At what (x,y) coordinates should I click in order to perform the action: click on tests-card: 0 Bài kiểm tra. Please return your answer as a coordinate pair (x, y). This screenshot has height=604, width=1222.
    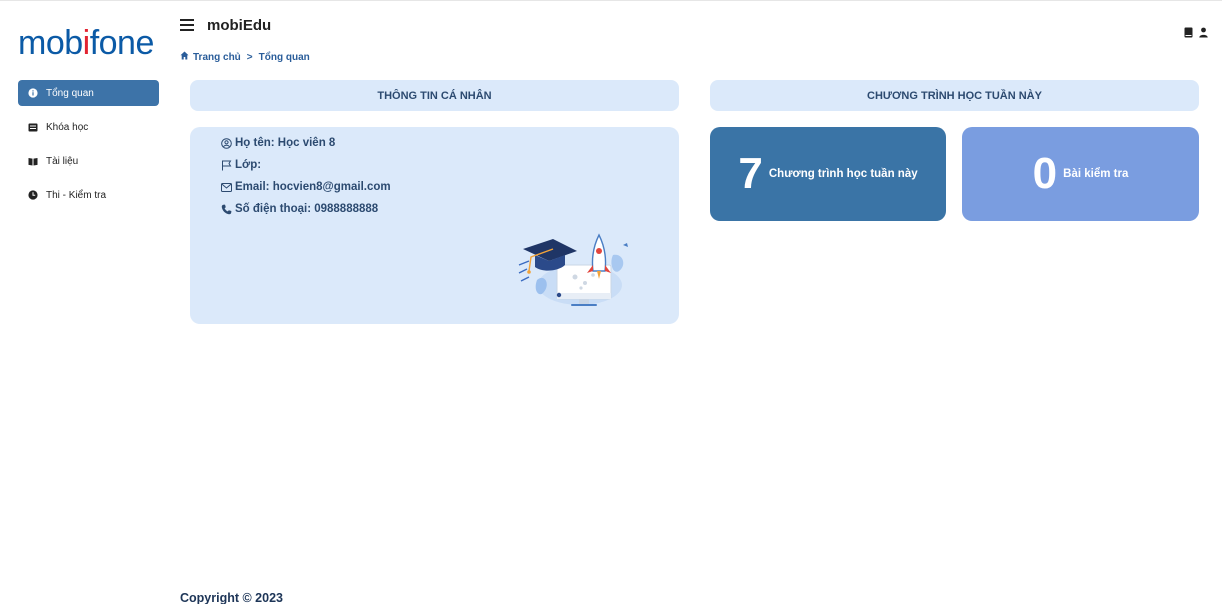
    Looking at the image, I should click on (1080, 174).